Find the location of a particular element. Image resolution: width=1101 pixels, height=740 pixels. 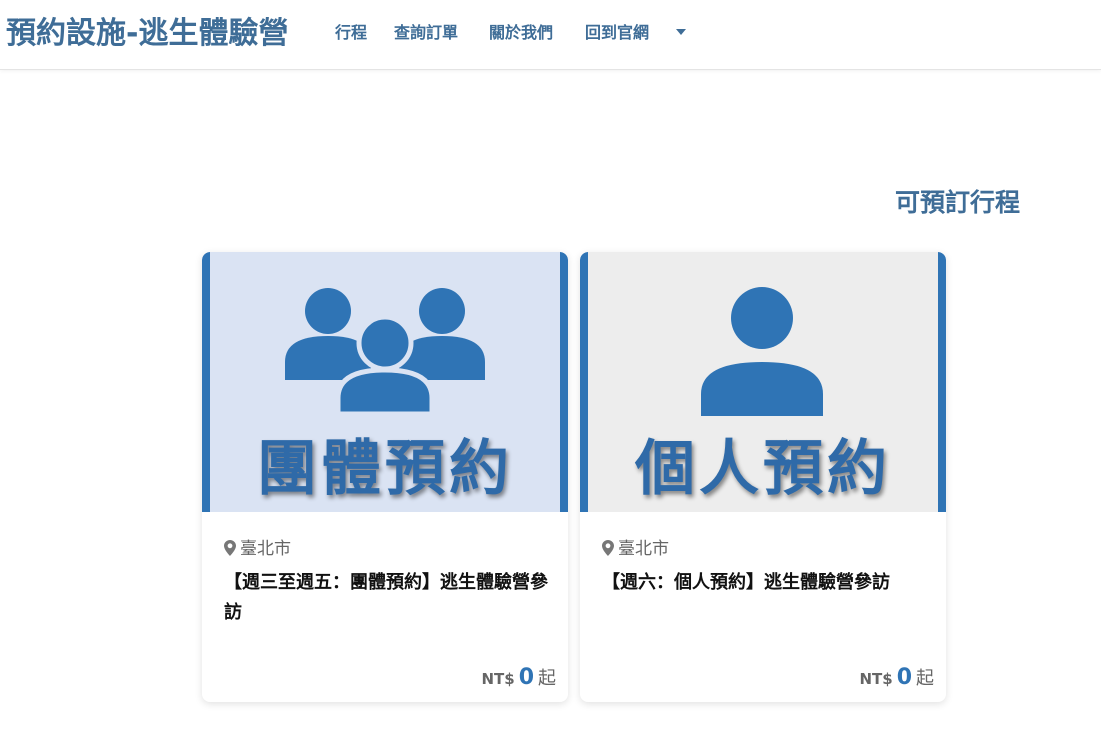

nav-link-order-lookup: 查詢訂單 is located at coordinates (426, 33).